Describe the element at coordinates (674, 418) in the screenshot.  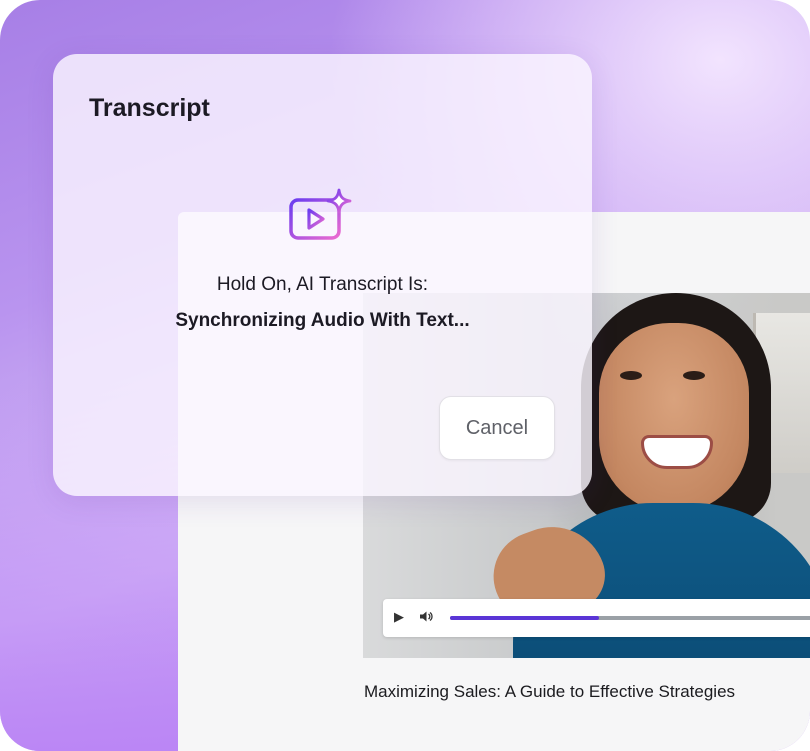
I see `presenter-face` at that location.